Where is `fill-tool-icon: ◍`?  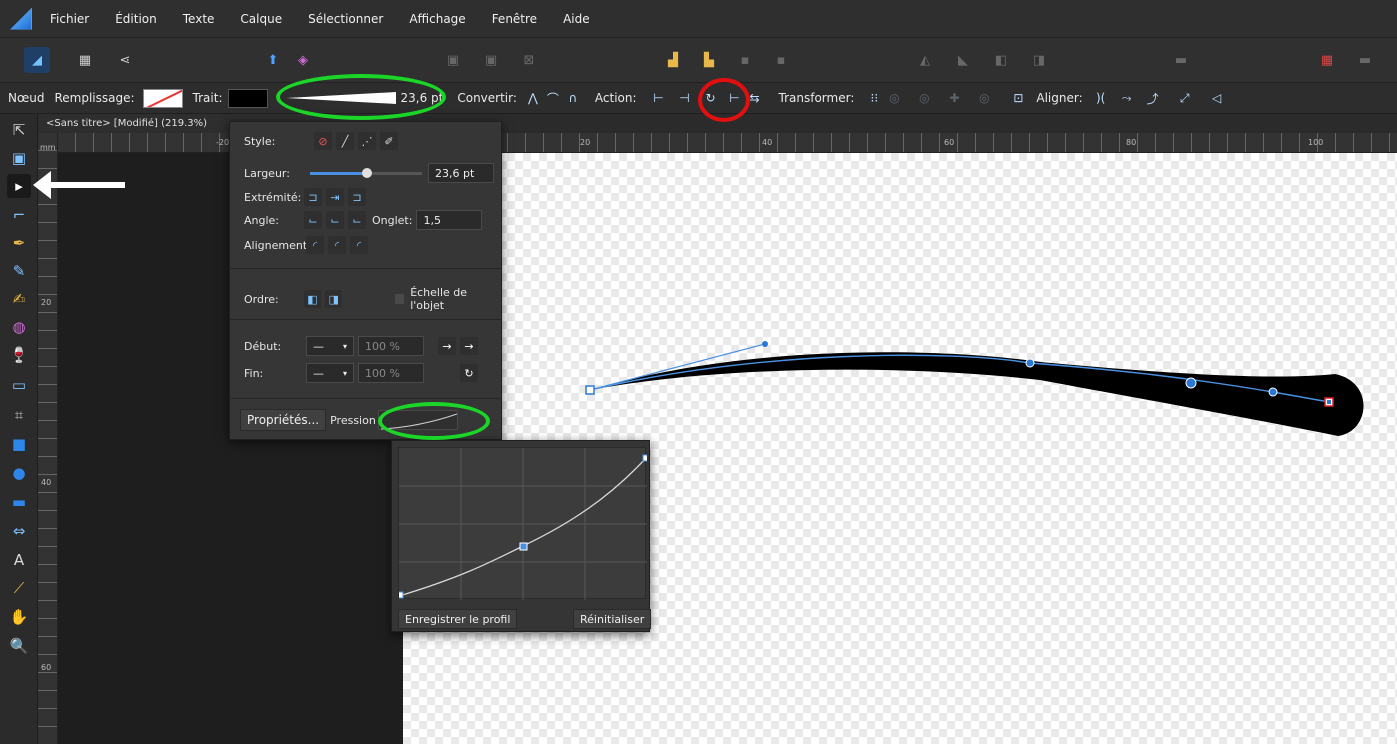
fill-tool-icon: ◍ is located at coordinates (19, 327).